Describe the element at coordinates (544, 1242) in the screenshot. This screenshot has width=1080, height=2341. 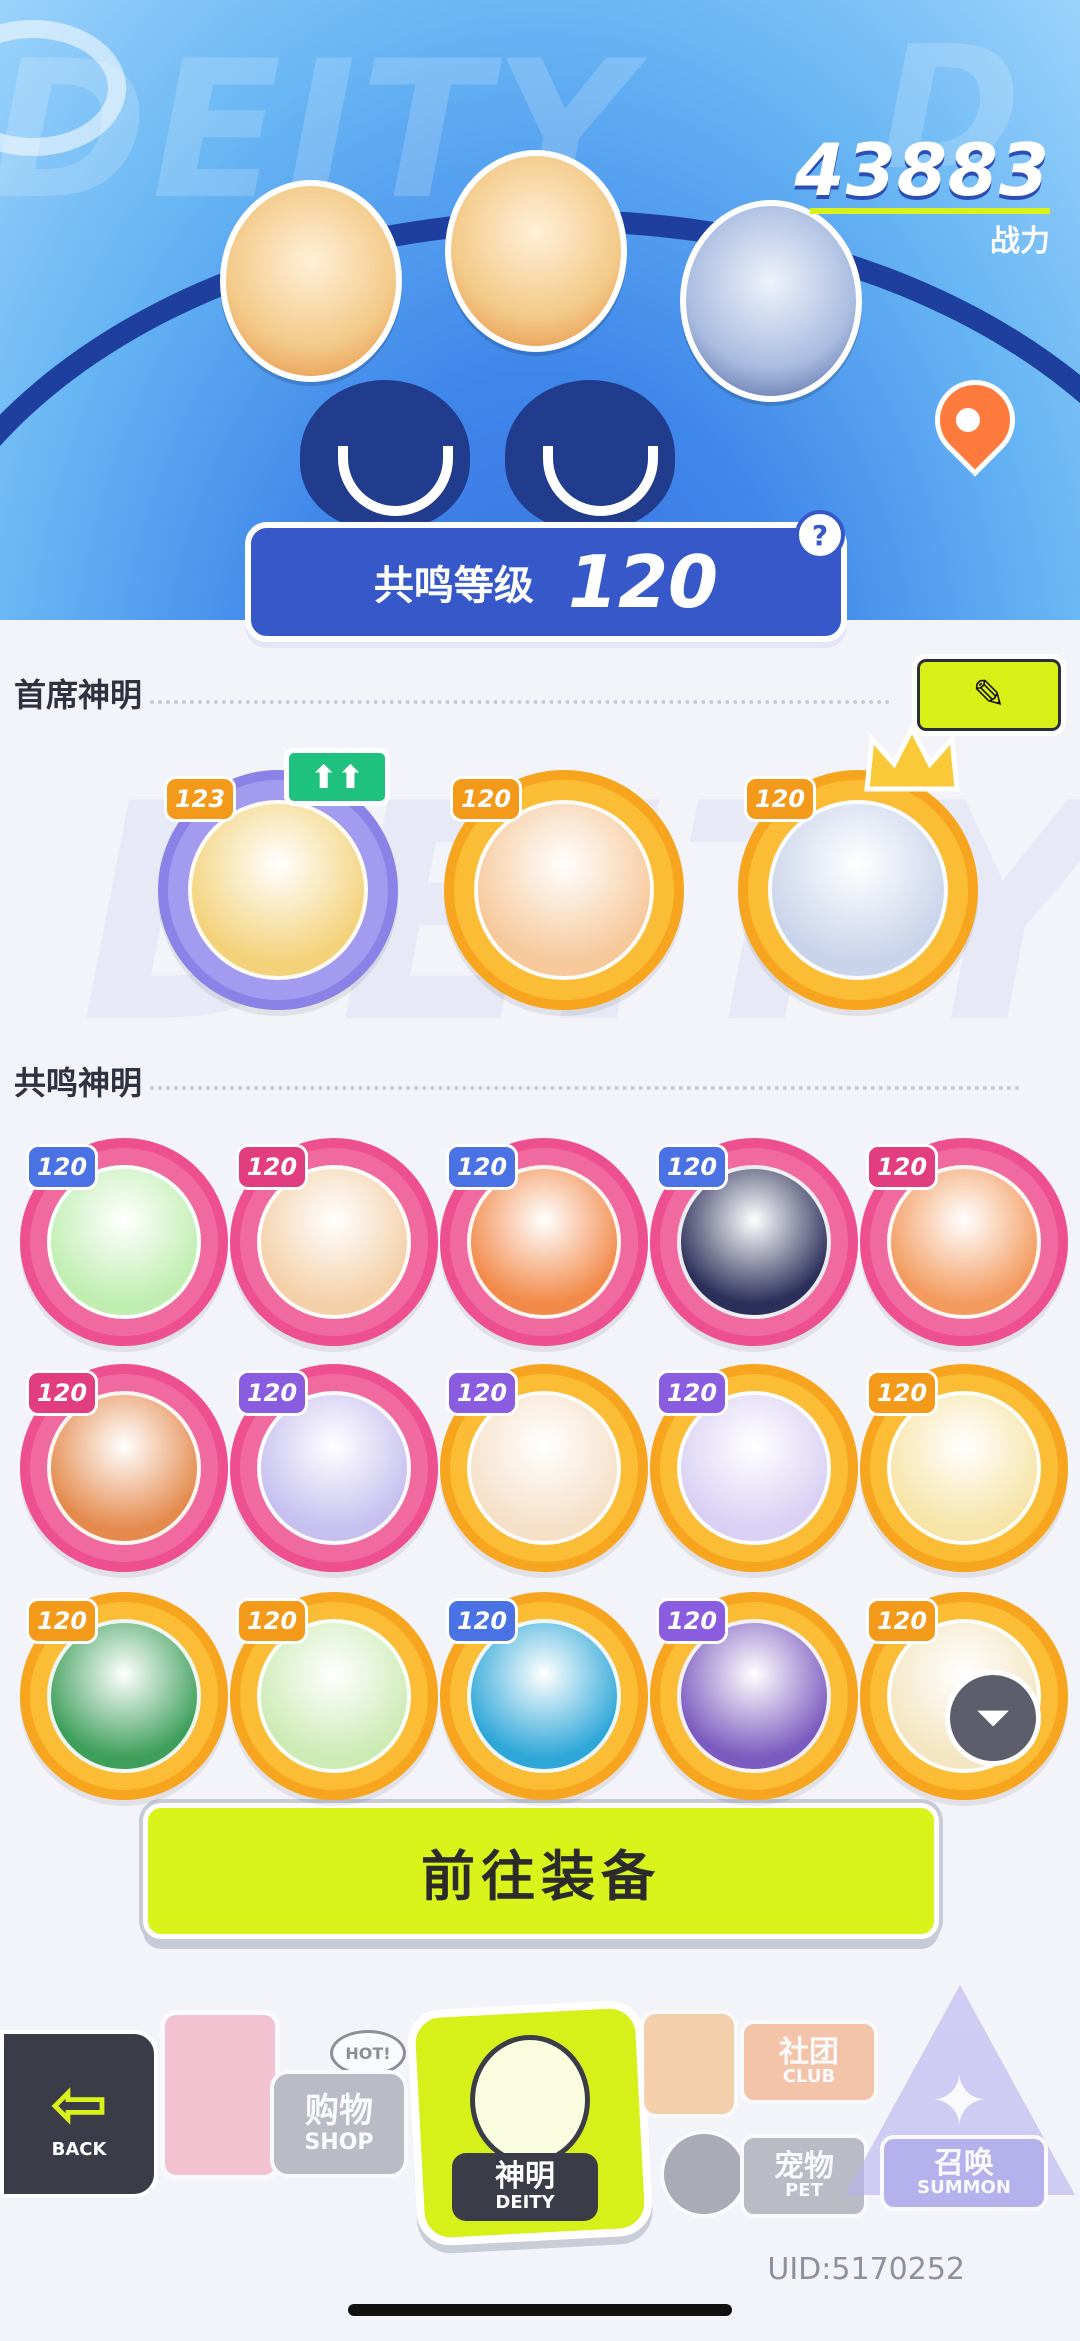
I see `resonant-deity-3: 120` at that location.